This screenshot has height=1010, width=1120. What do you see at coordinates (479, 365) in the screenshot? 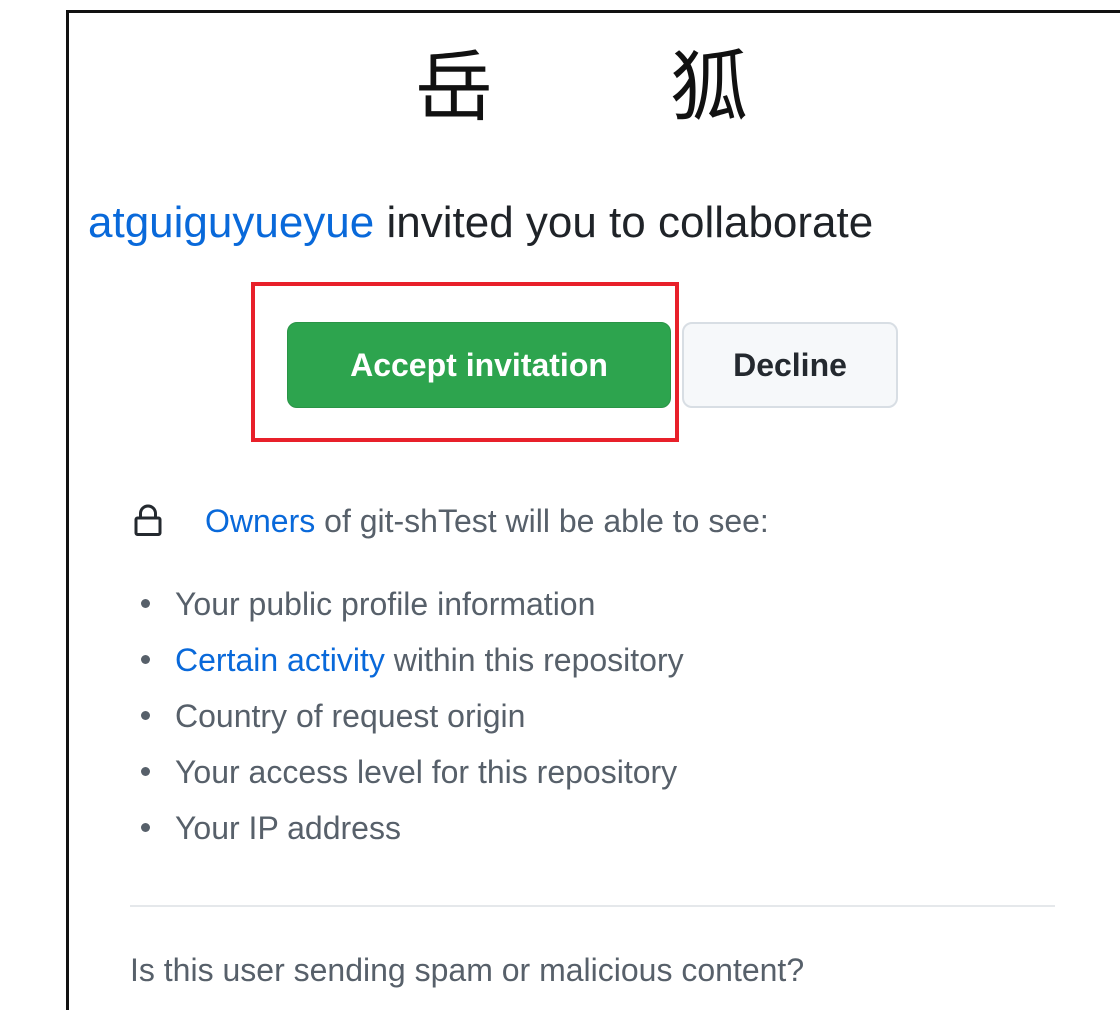
I see `accept-invitation-button: Accept invitation` at bounding box center [479, 365].